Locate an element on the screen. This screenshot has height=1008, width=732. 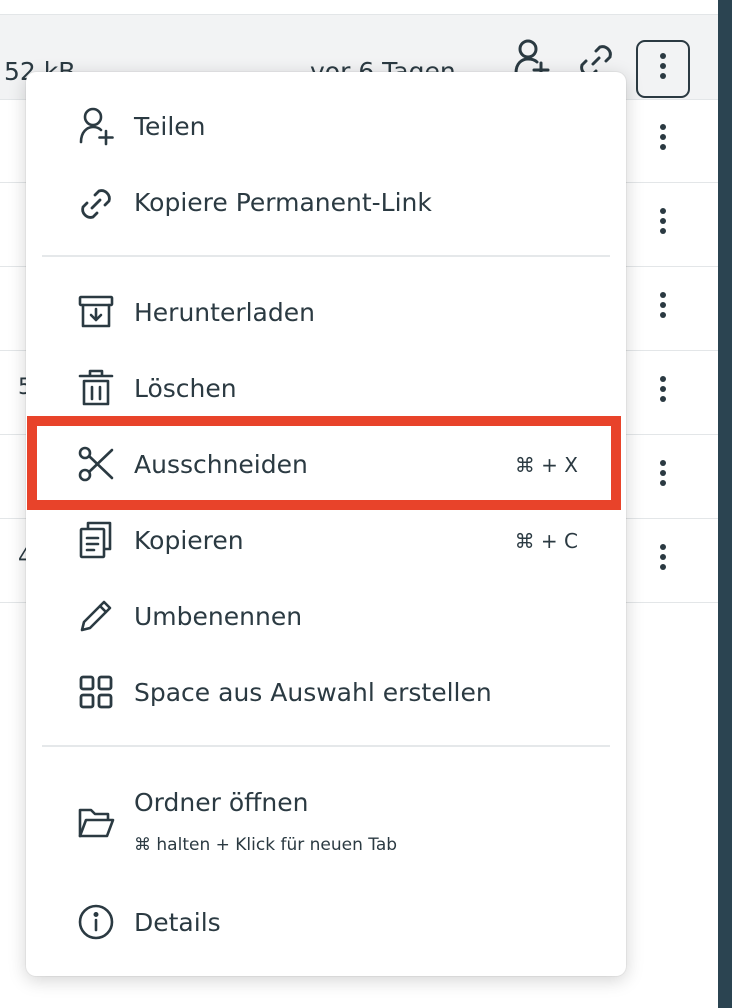
menu-item-label: Kopieren is located at coordinates (189, 540).